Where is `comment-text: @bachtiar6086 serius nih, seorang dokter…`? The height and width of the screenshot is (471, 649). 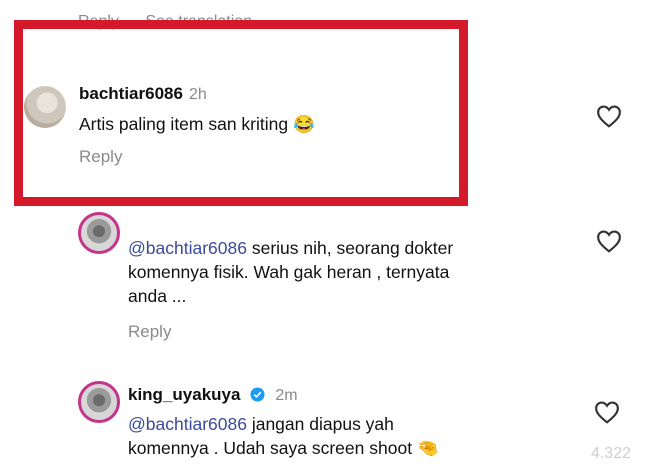 comment-text: @bachtiar6086 serius nih, seorang dokter… is located at coordinates (338, 272).